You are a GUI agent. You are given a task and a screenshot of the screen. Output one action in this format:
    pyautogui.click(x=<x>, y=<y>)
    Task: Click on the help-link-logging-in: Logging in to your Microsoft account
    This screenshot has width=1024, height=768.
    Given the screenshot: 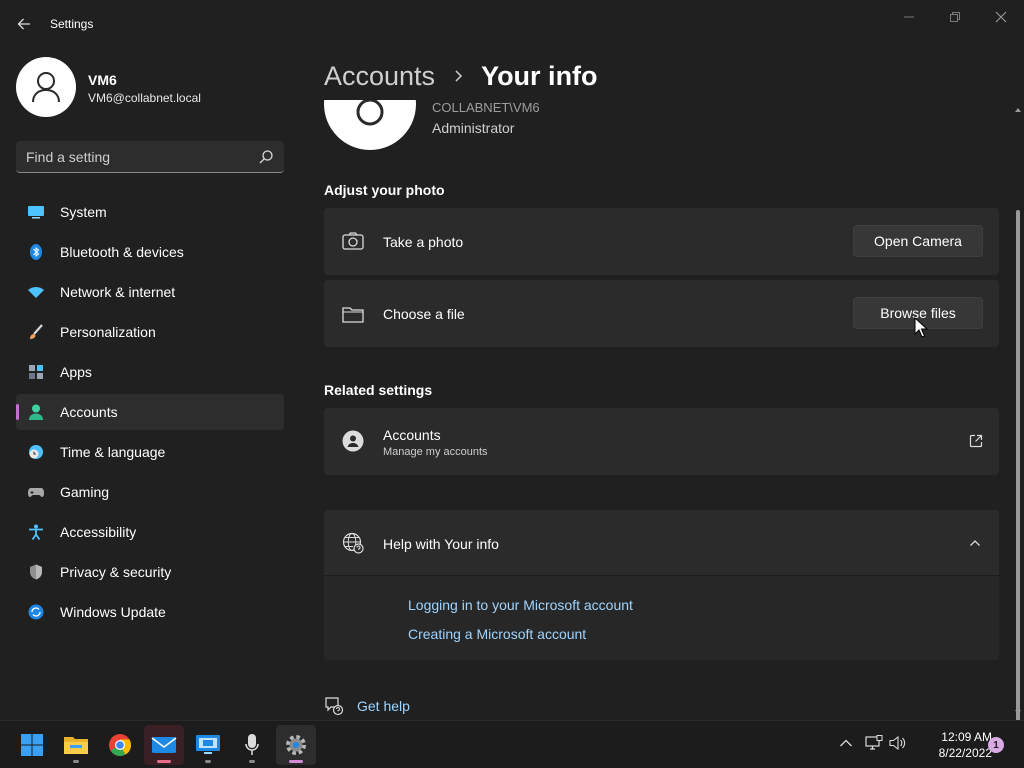 What is the action you would take?
    pyautogui.click(x=520, y=605)
    